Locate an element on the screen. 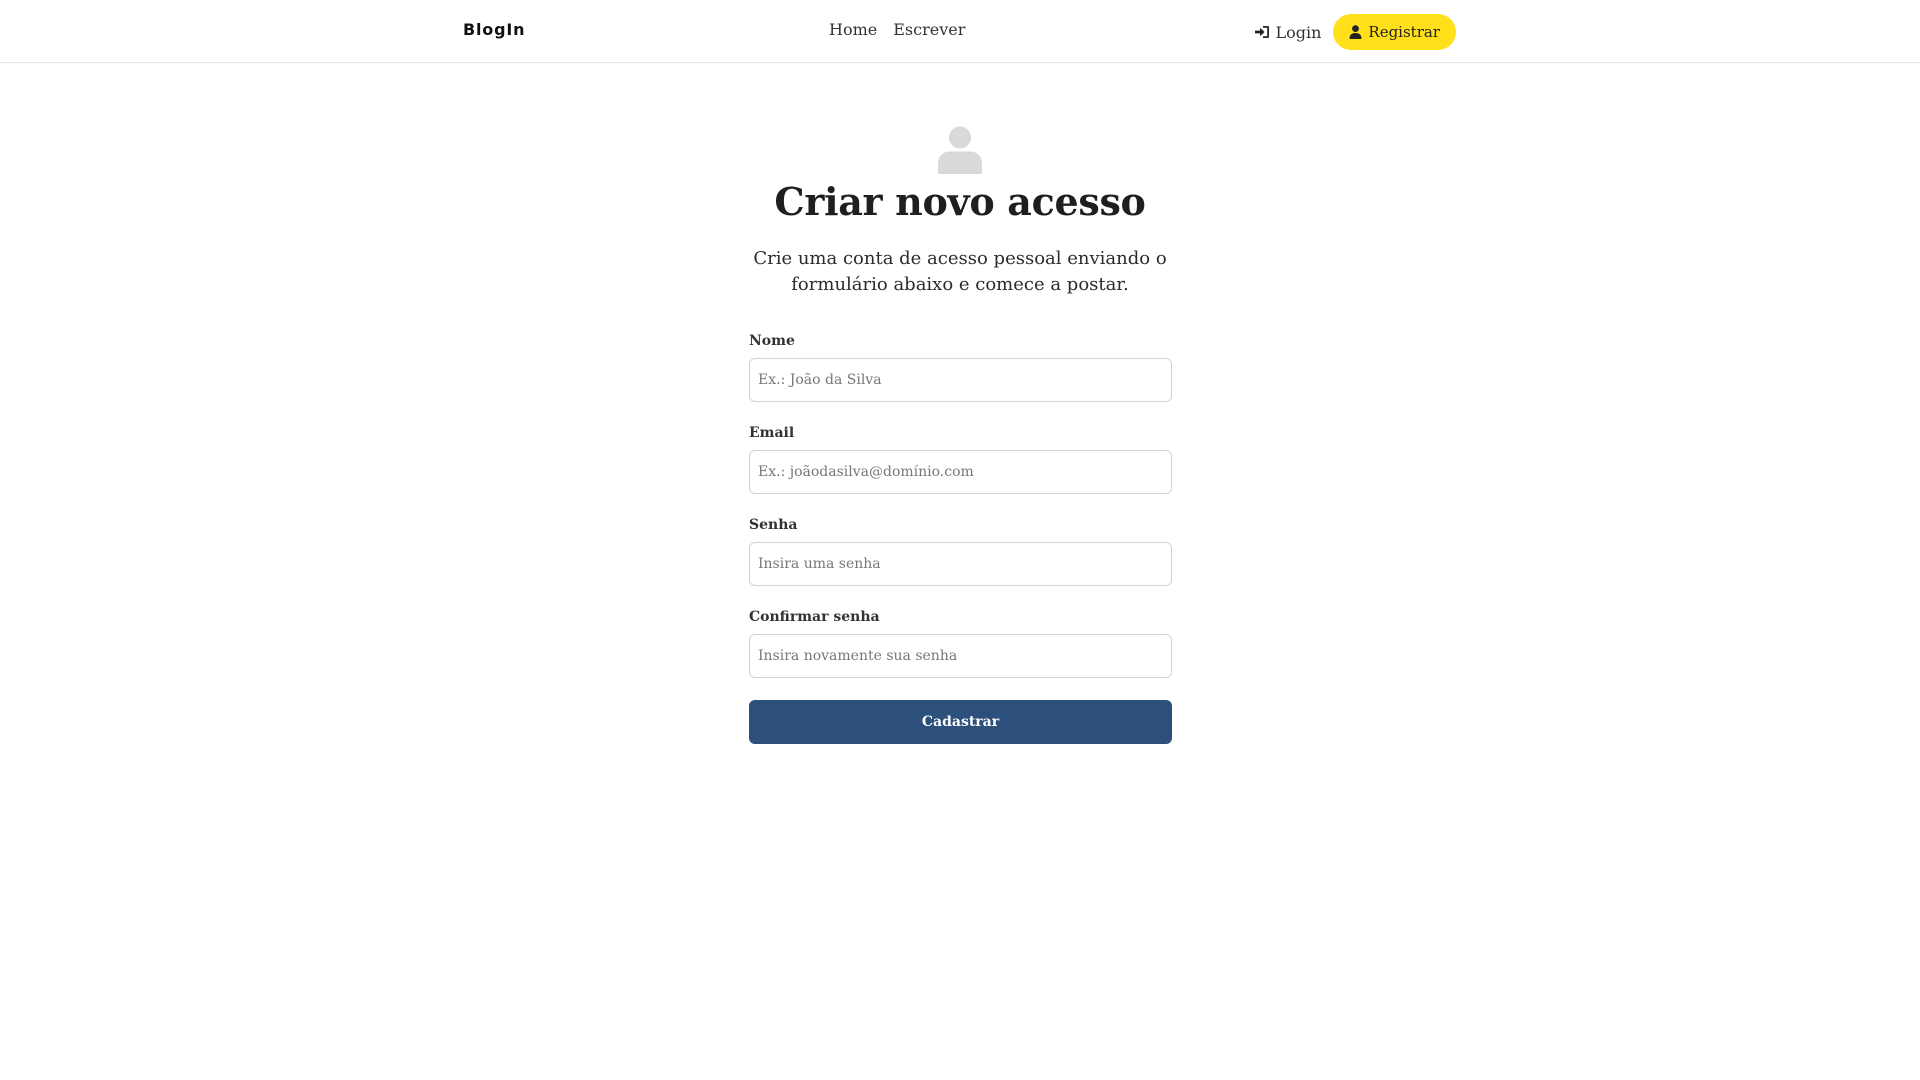 The width and height of the screenshot is (1920, 1080). nav-link-escrever: Escrever is located at coordinates (929, 29).